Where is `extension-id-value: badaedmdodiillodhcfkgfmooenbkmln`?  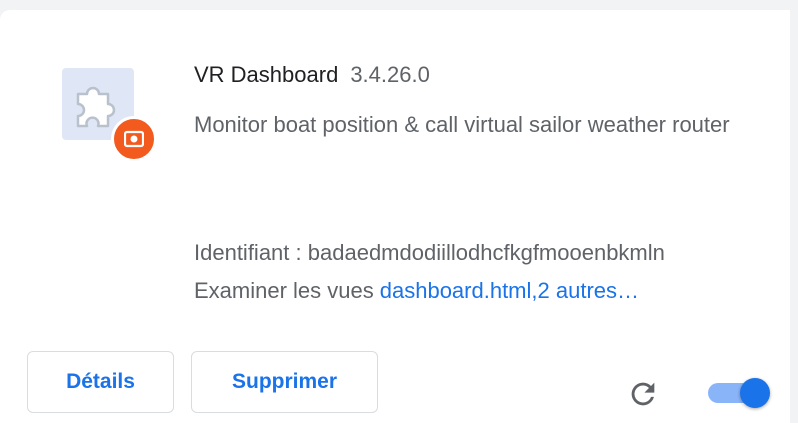 extension-id-value: badaedmdodiillodhcfkgfmooenbkmln is located at coordinates (486, 252).